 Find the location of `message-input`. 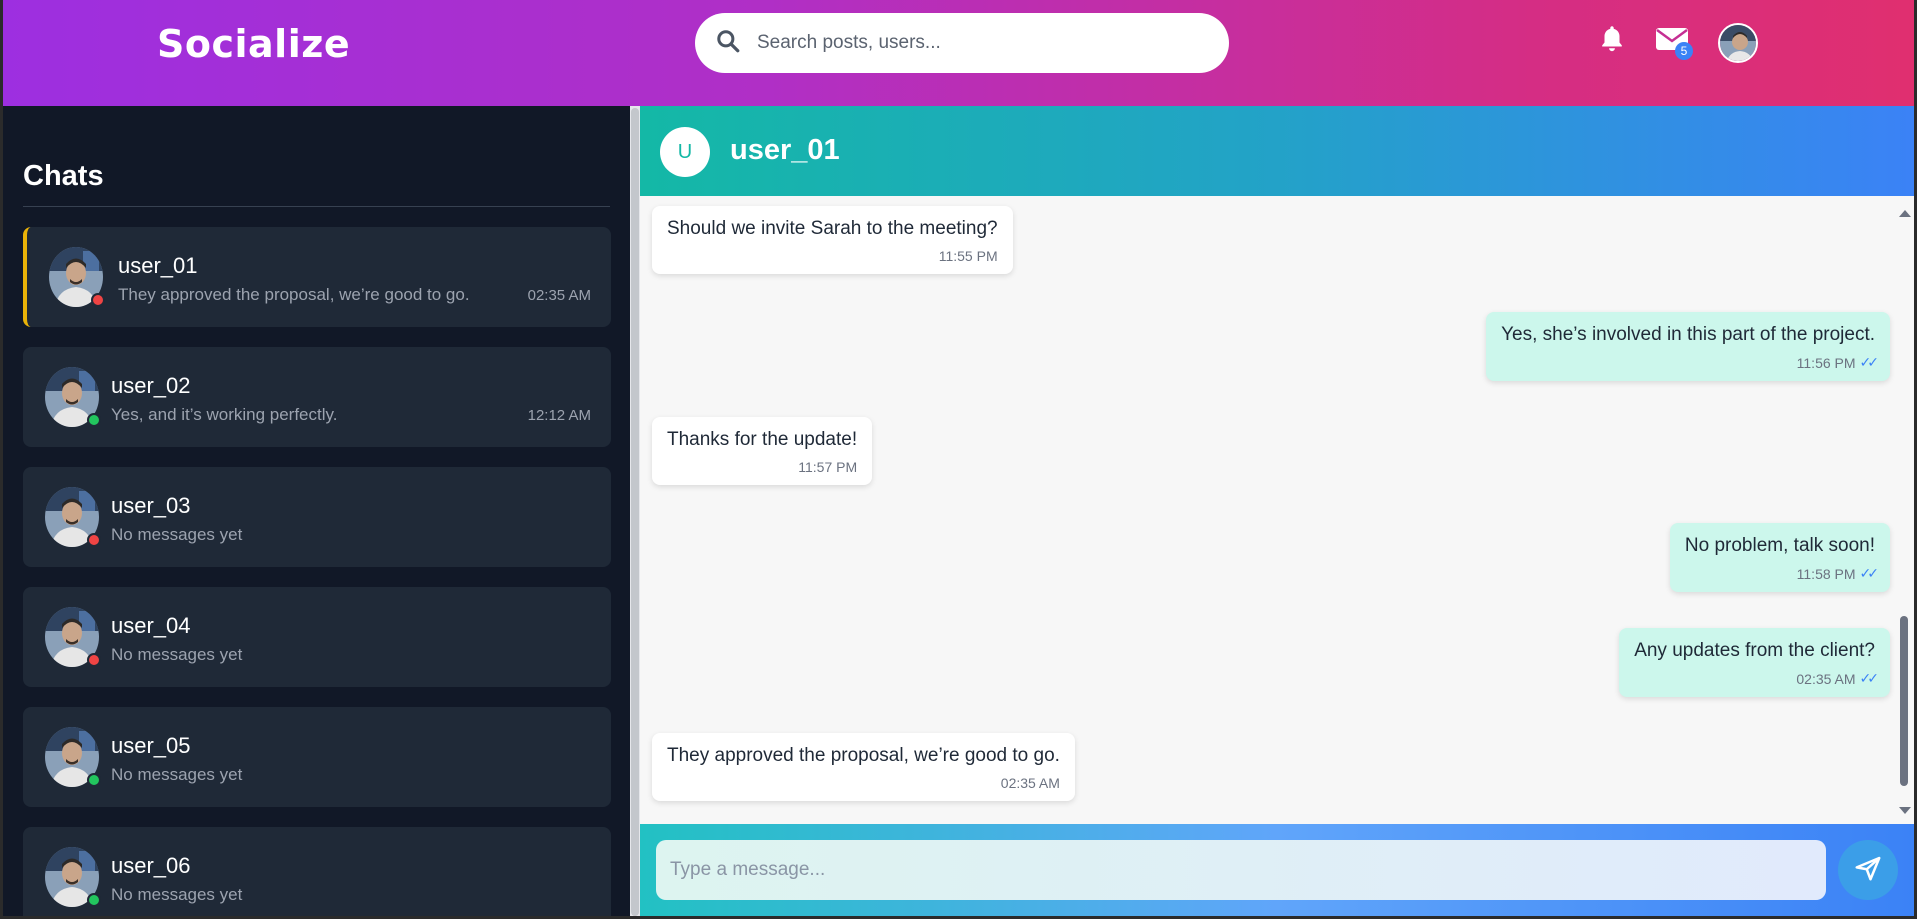

message-input is located at coordinates (1241, 870).